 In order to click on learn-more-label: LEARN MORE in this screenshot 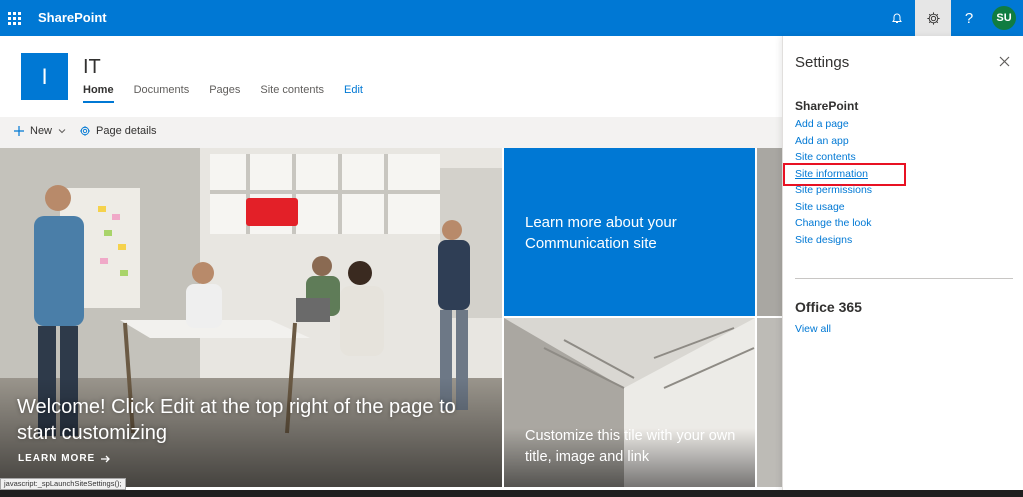, I will do `click(57, 458)`.